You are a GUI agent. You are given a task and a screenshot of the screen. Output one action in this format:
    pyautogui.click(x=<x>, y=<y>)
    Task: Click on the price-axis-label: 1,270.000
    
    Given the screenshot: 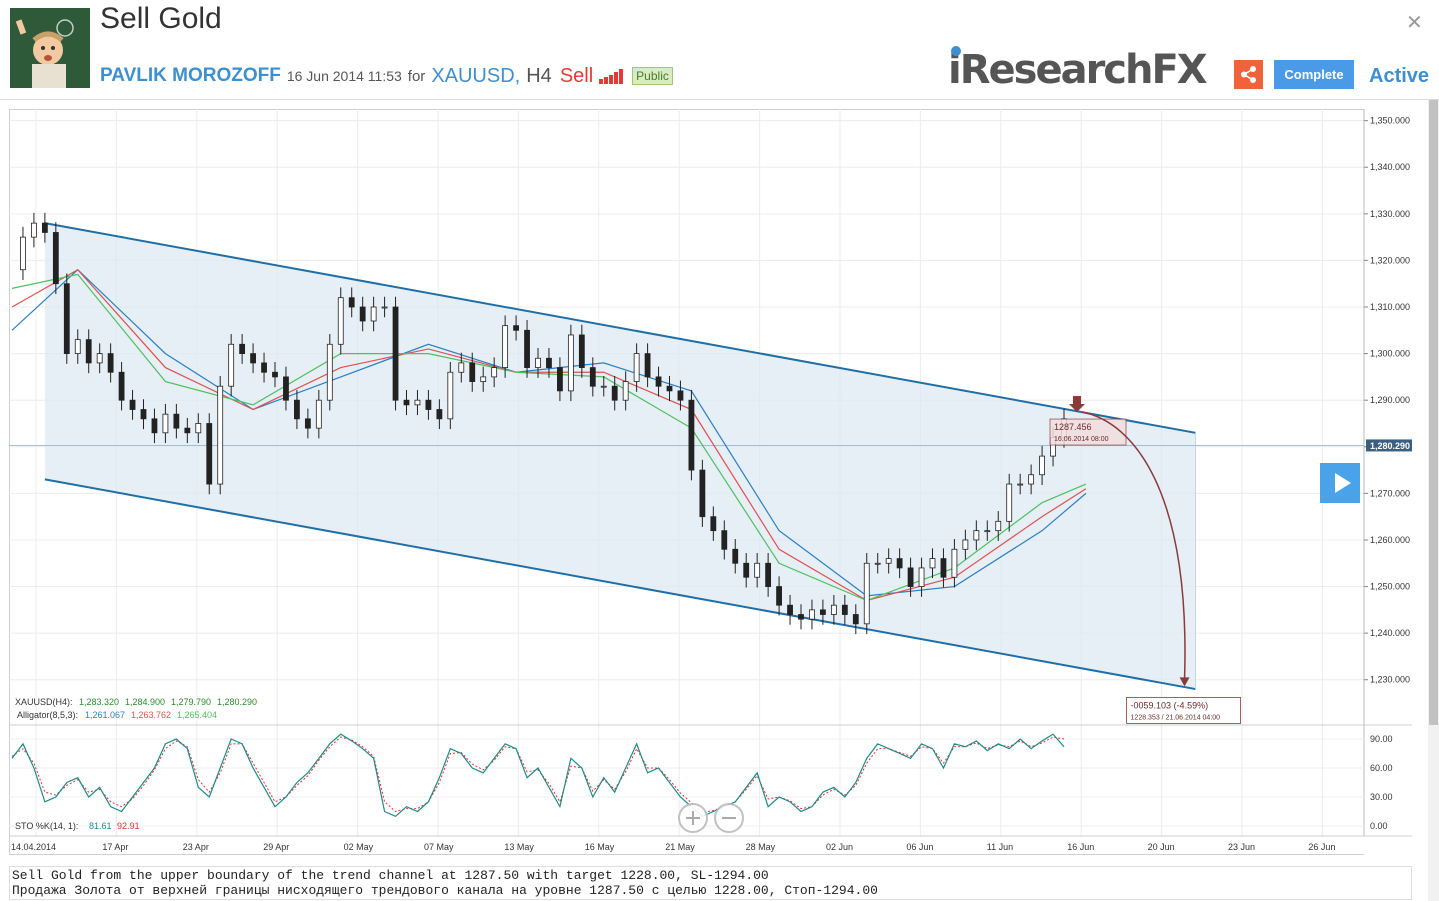 What is the action you would take?
    pyautogui.click(x=1390, y=493)
    